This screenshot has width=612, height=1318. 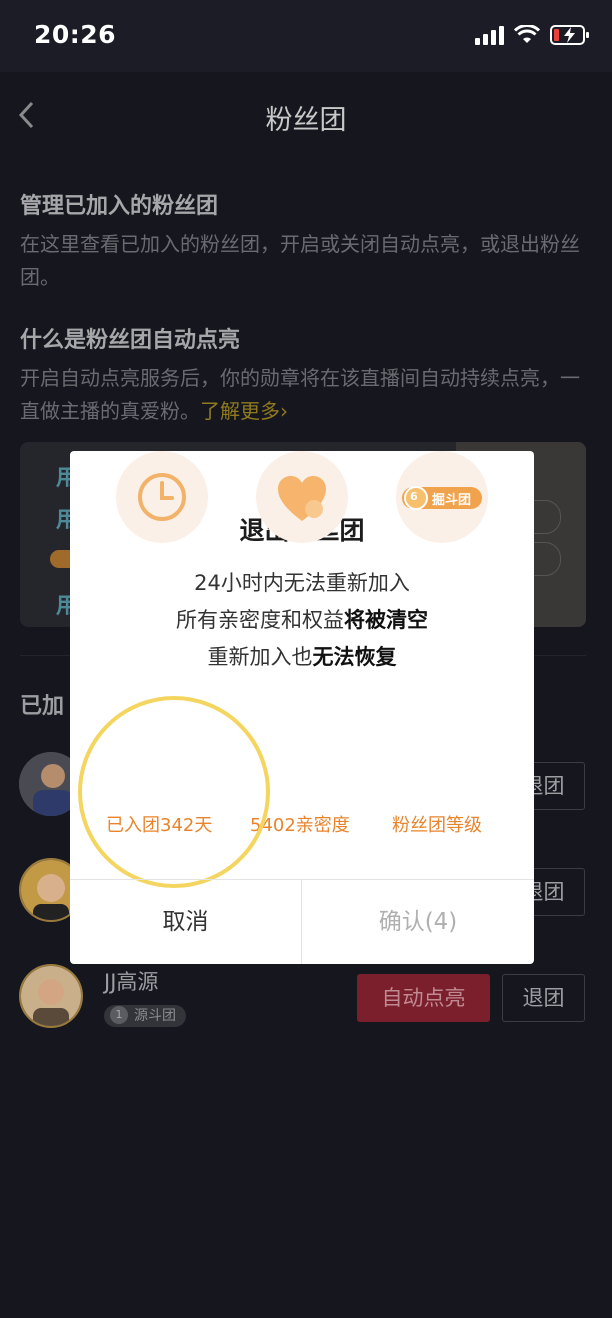 I want to click on dialog-line: 所有亲密度和权益将被清空, so click(x=302, y=619).